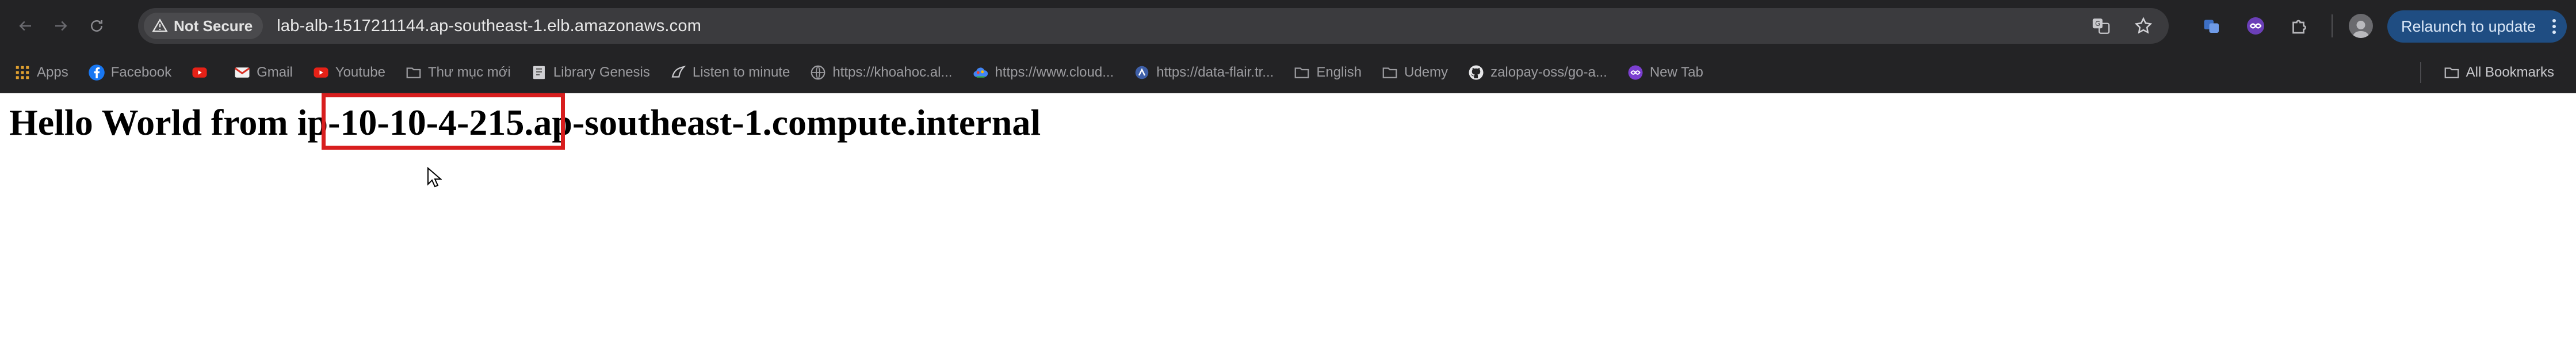 This screenshot has width=2576, height=342. Describe the element at coordinates (1142, 73) in the screenshot. I see `dataflair-icon` at that location.